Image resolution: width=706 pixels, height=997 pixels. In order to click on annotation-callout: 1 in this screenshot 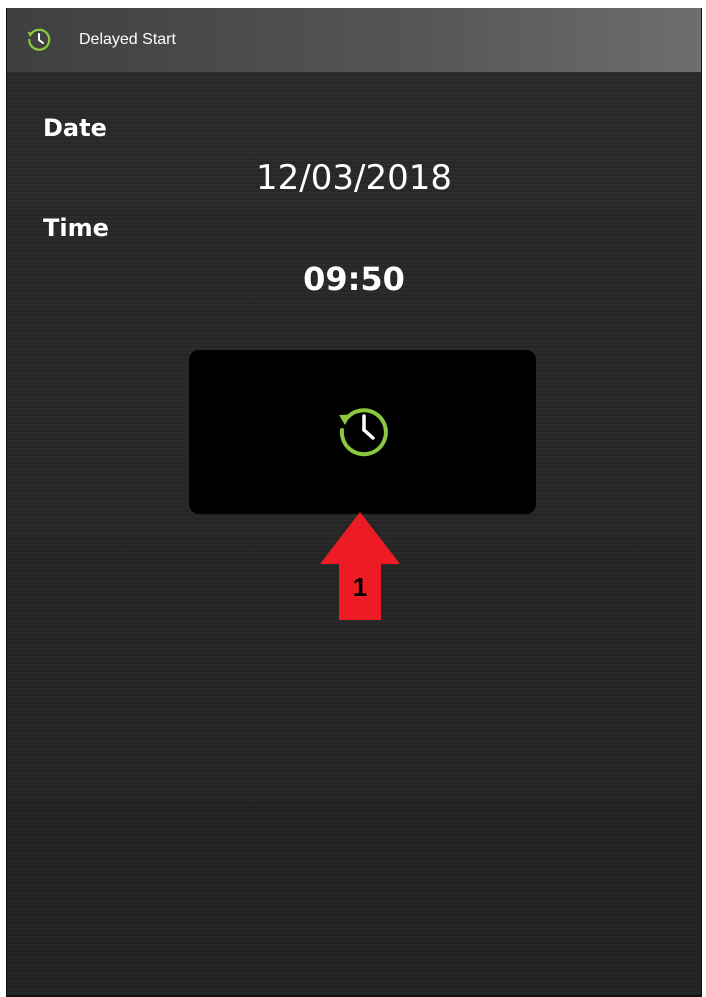, I will do `click(360, 568)`.